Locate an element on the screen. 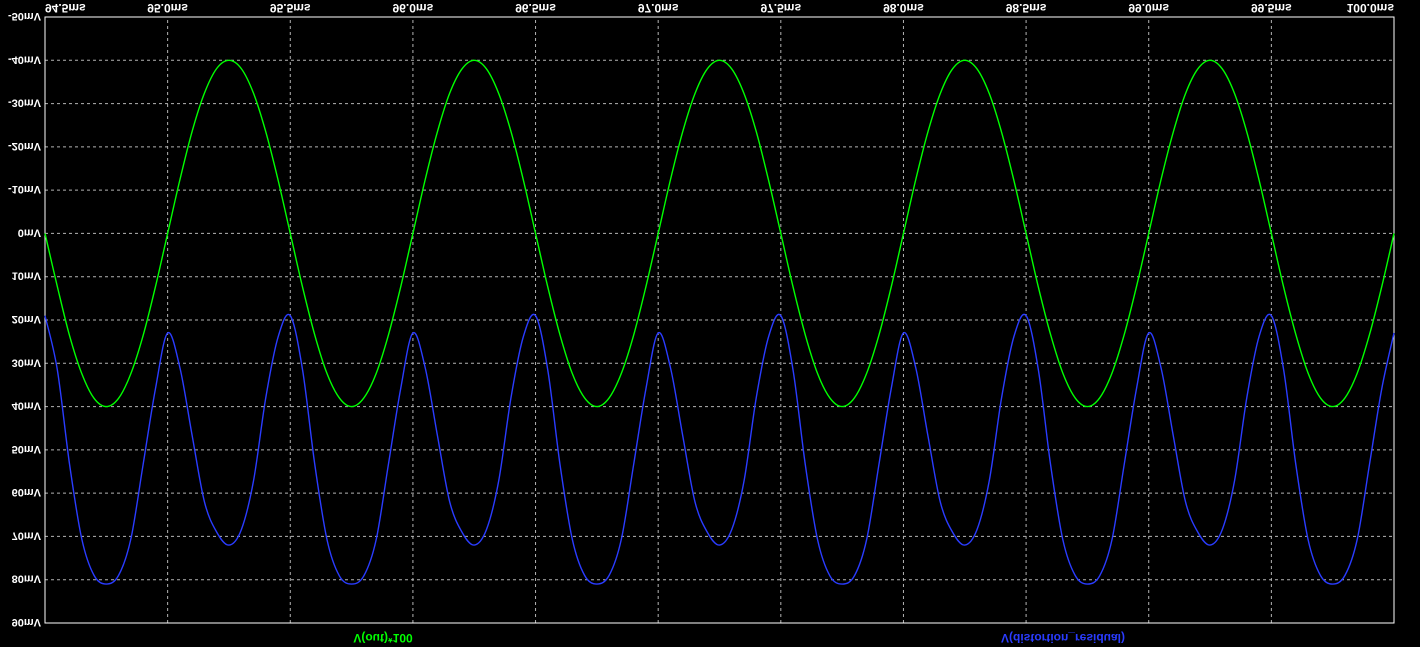 The image size is (1420, 647). y-tick-label: 0mV is located at coordinates (30, 232).